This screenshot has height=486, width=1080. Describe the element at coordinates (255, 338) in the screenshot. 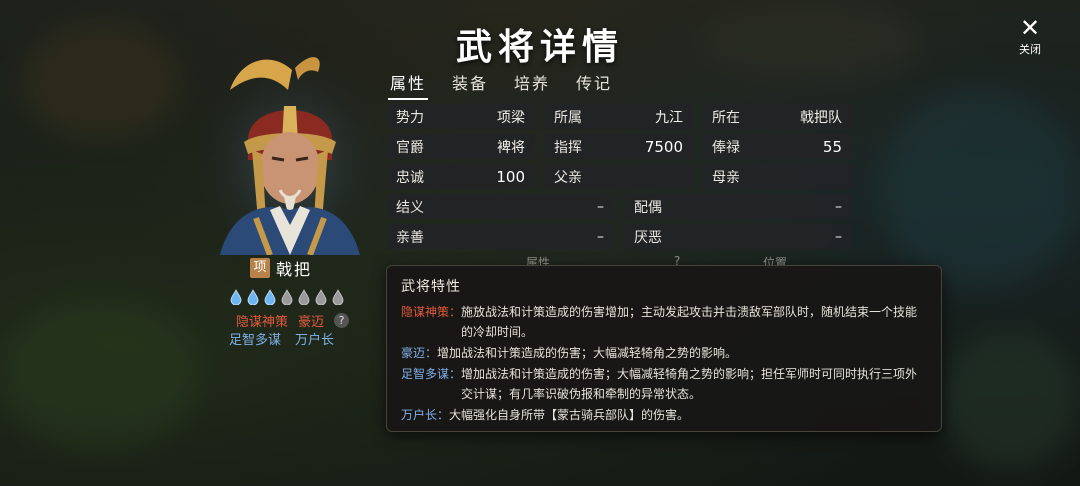

I see `trait-zuzhi-duomou: 足智多谋` at that location.